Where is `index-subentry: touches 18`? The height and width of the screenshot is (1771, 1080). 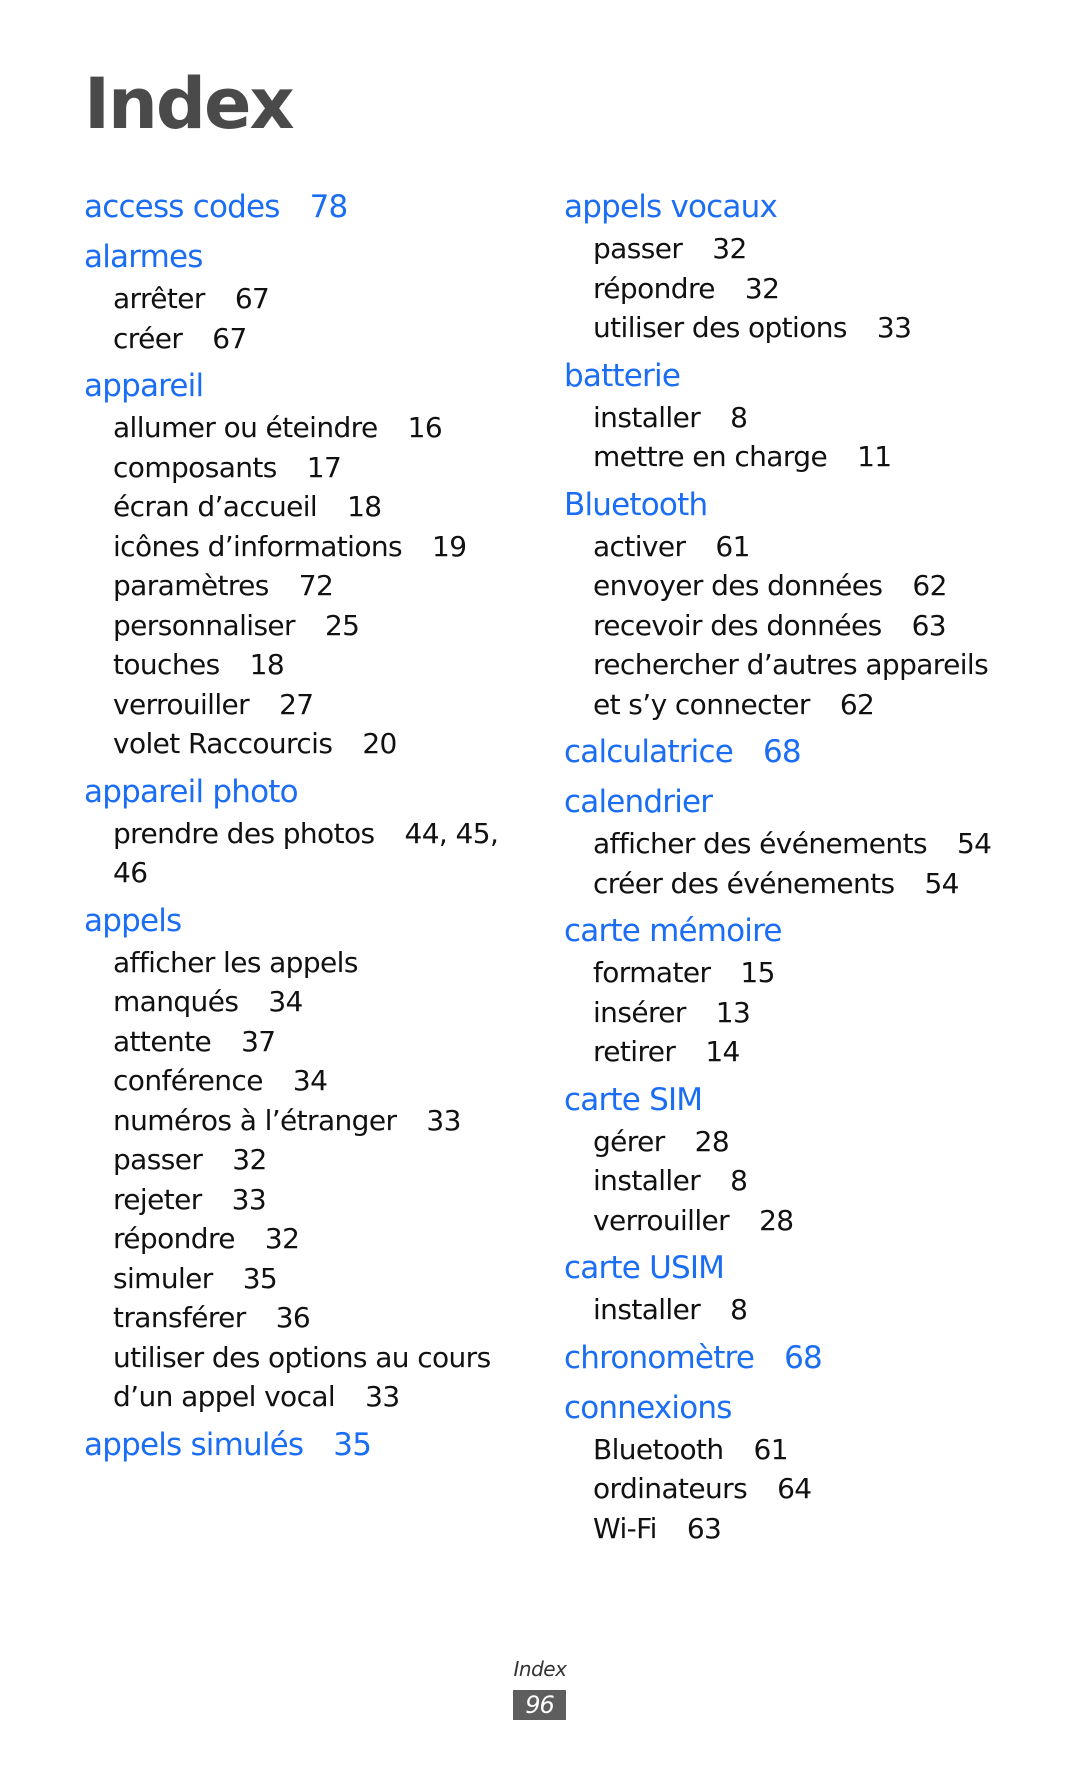
index-subentry: touches 18 is located at coordinates (308, 665).